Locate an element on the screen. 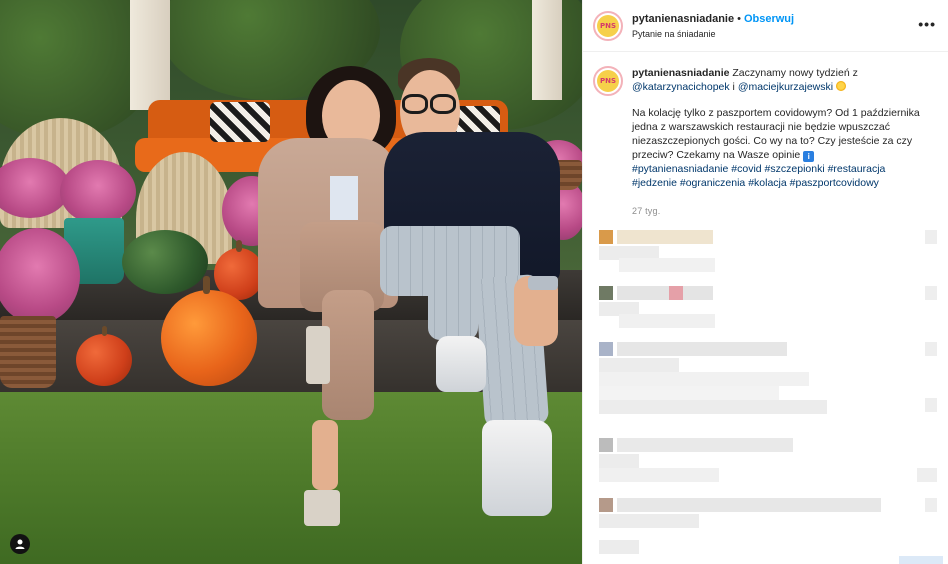 The image size is (948, 564). hashtag-link: #jedzenie is located at coordinates (654, 183).